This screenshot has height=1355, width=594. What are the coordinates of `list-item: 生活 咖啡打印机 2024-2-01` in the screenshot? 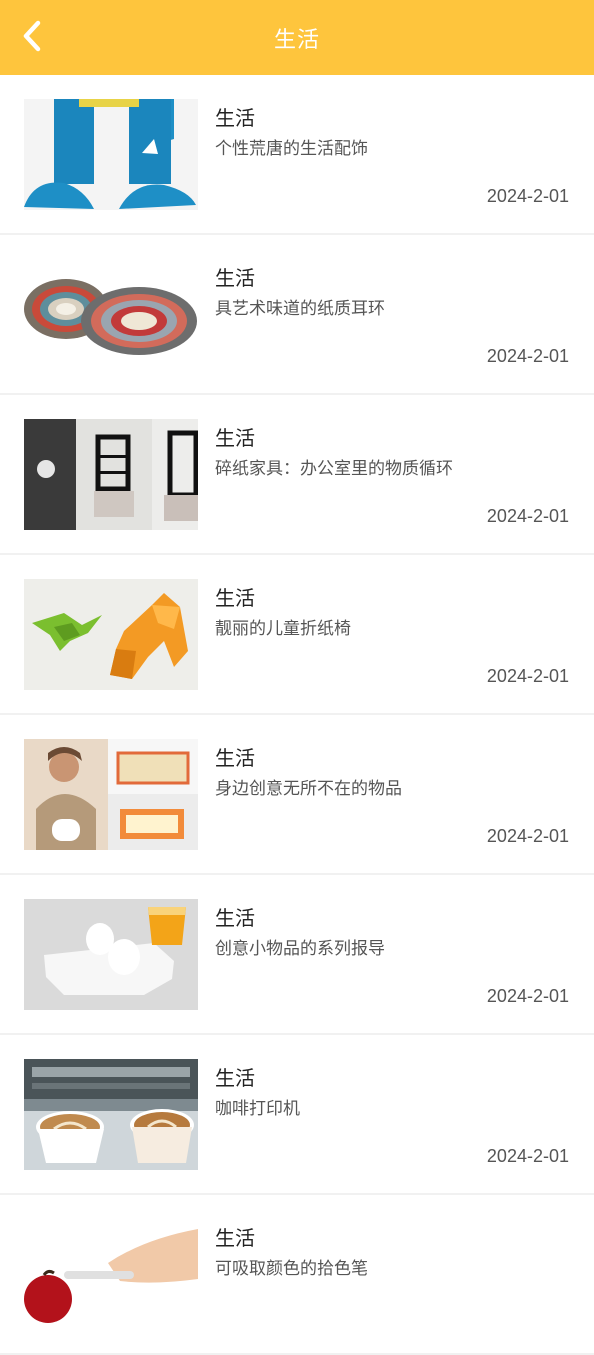 It's located at (297, 1115).